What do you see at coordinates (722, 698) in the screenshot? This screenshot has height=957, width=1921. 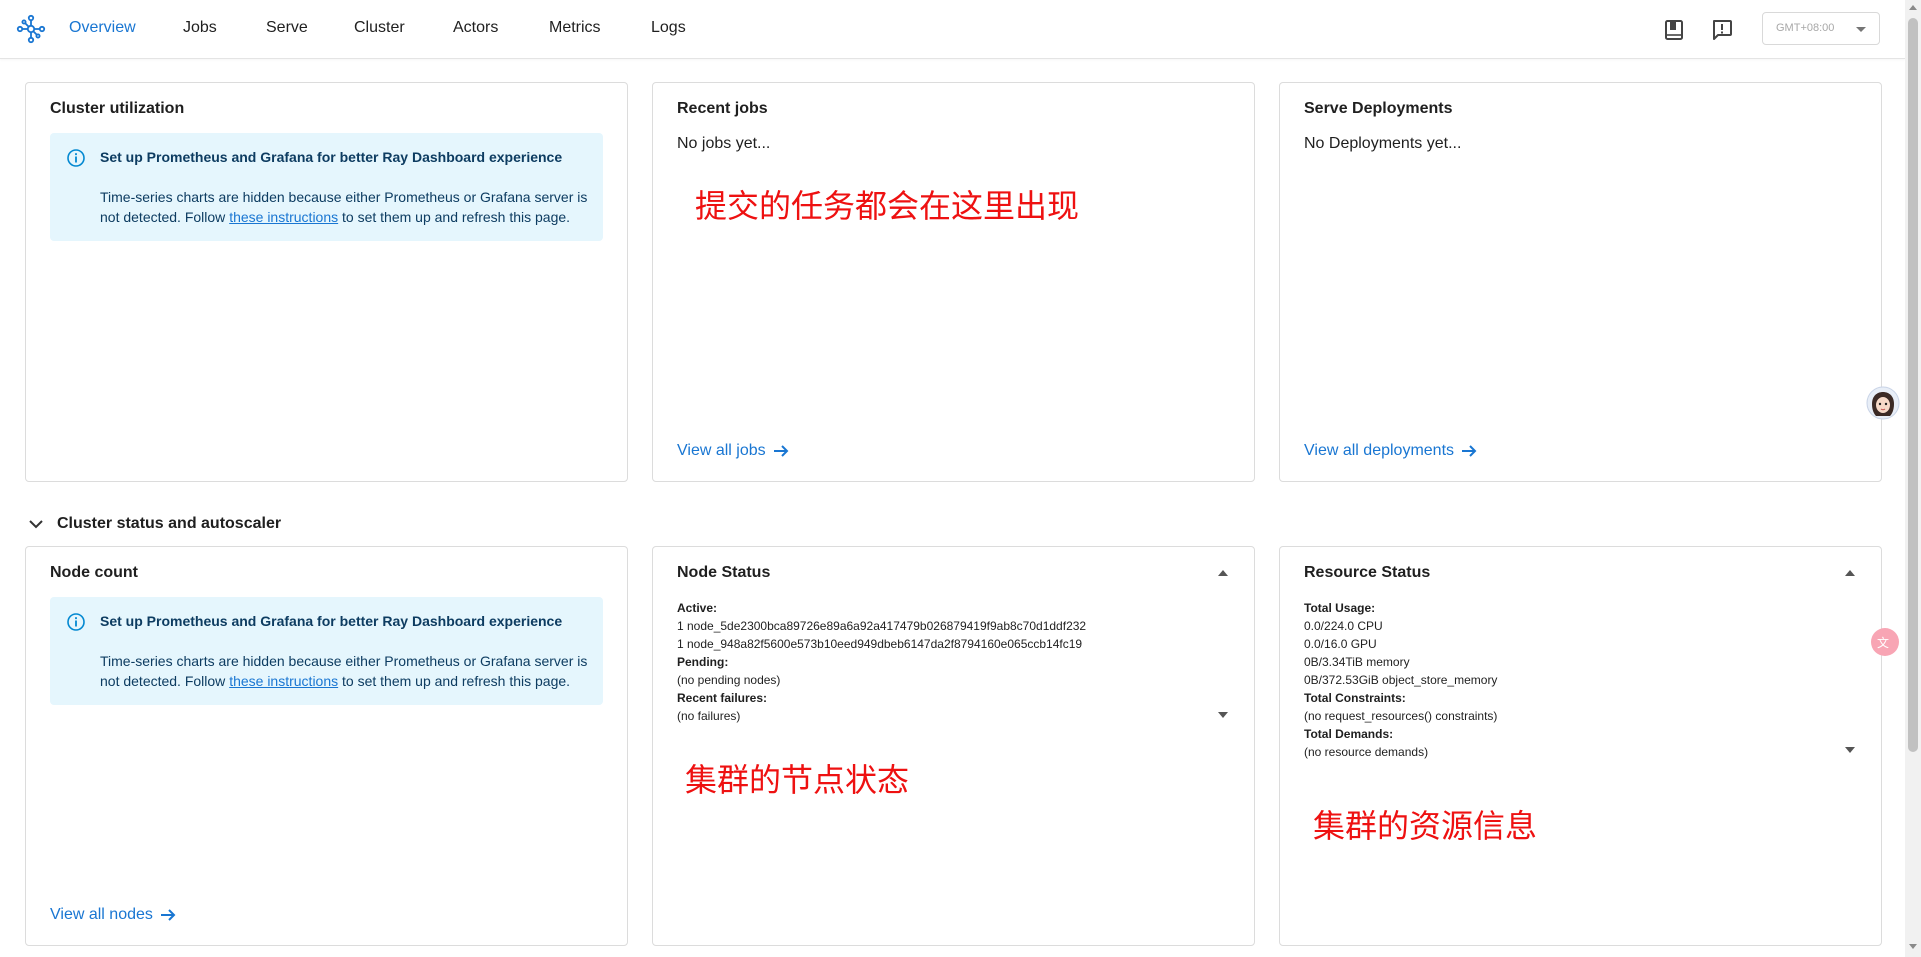 I see `status-label: Recent failures:` at bounding box center [722, 698].